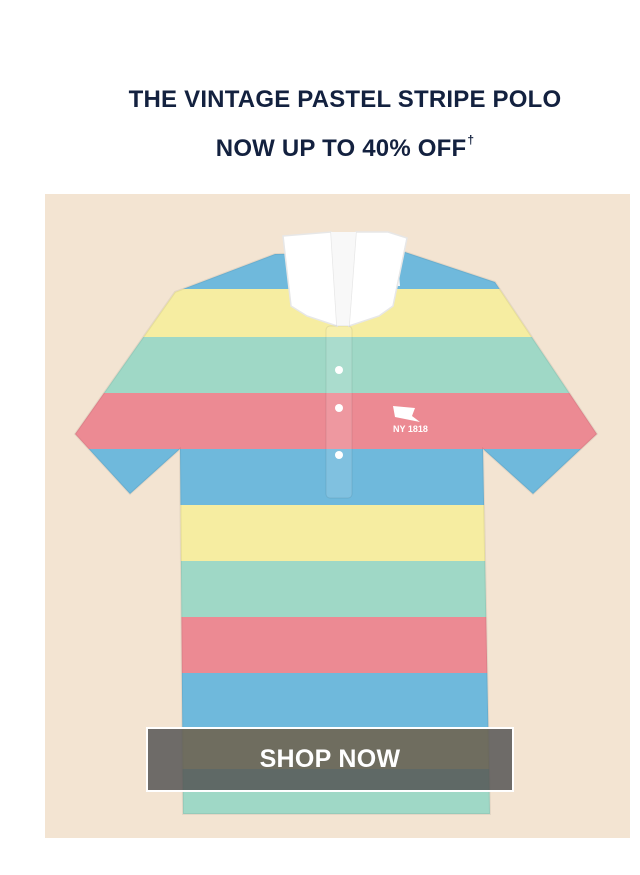  I want to click on dagger-footnote-mark: †, so click(471, 140).